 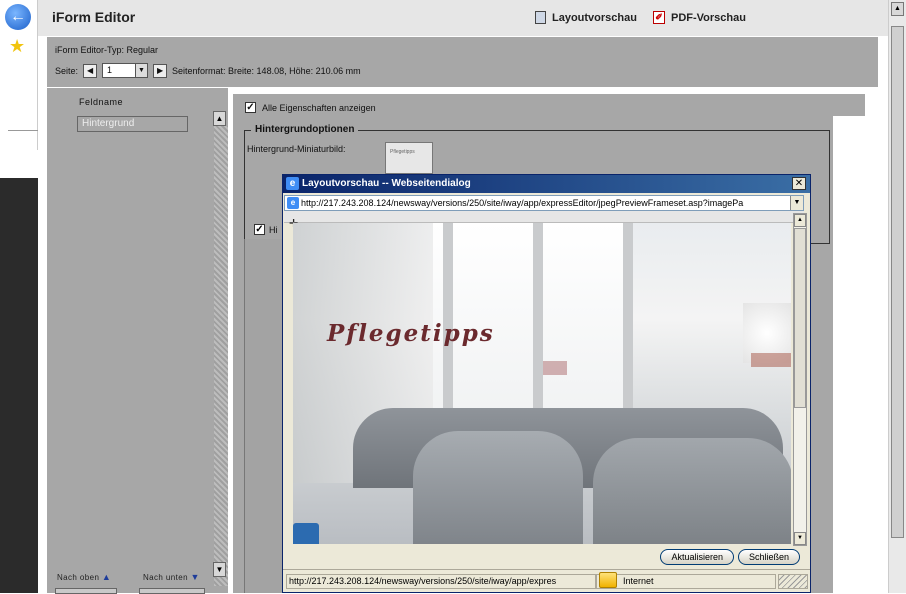 I want to click on pdf-icon: ✐, so click(x=659, y=17).